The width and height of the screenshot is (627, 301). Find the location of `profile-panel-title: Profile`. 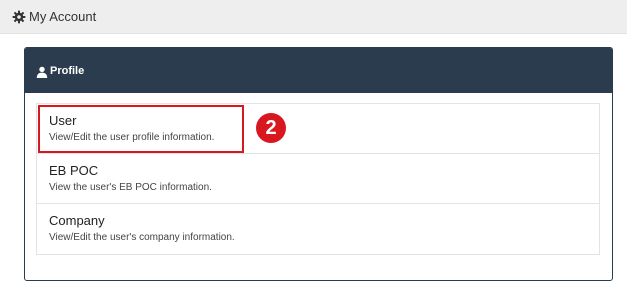

profile-panel-title: Profile is located at coordinates (67, 70).